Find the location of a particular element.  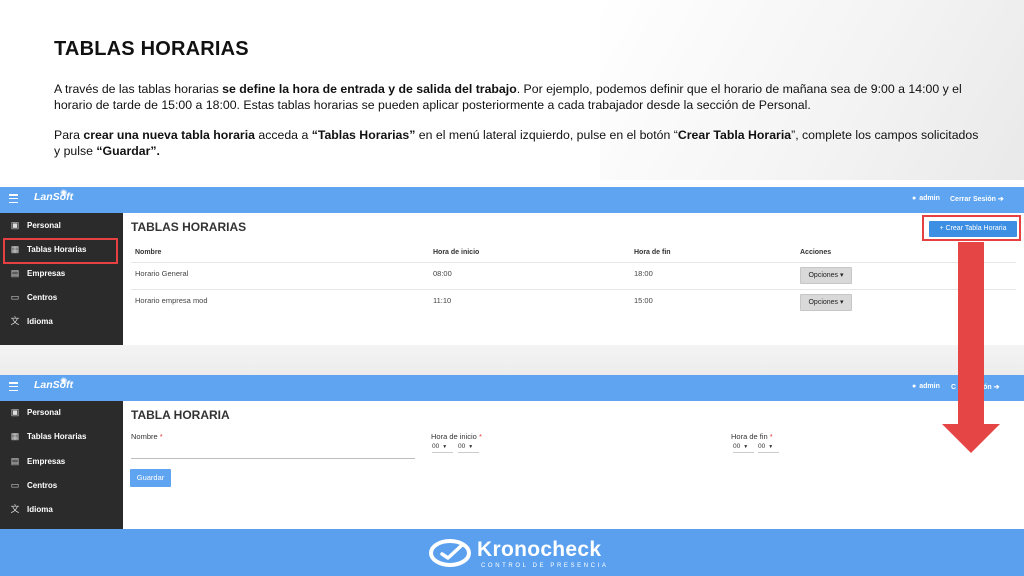

start-label-text: Hora de inicio is located at coordinates (454, 436).